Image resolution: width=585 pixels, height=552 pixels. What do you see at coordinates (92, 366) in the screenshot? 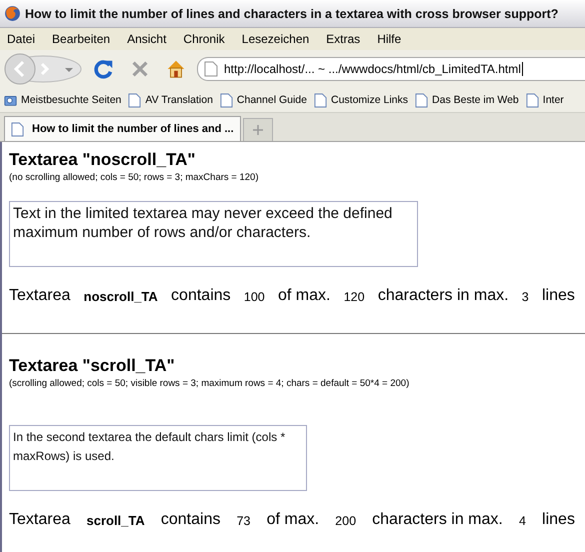
I see `section-heading: Textarea "scroll_TA"` at bounding box center [92, 366].